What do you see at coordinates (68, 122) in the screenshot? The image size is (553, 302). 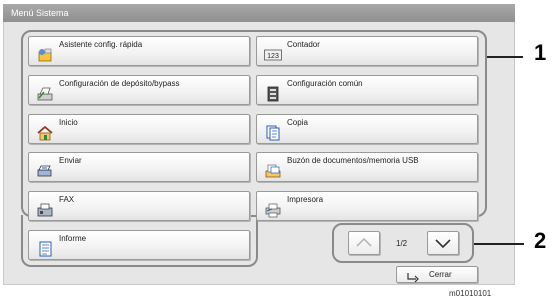 I see `menu-item-label: Inicio` at bounding box center [68, 122].